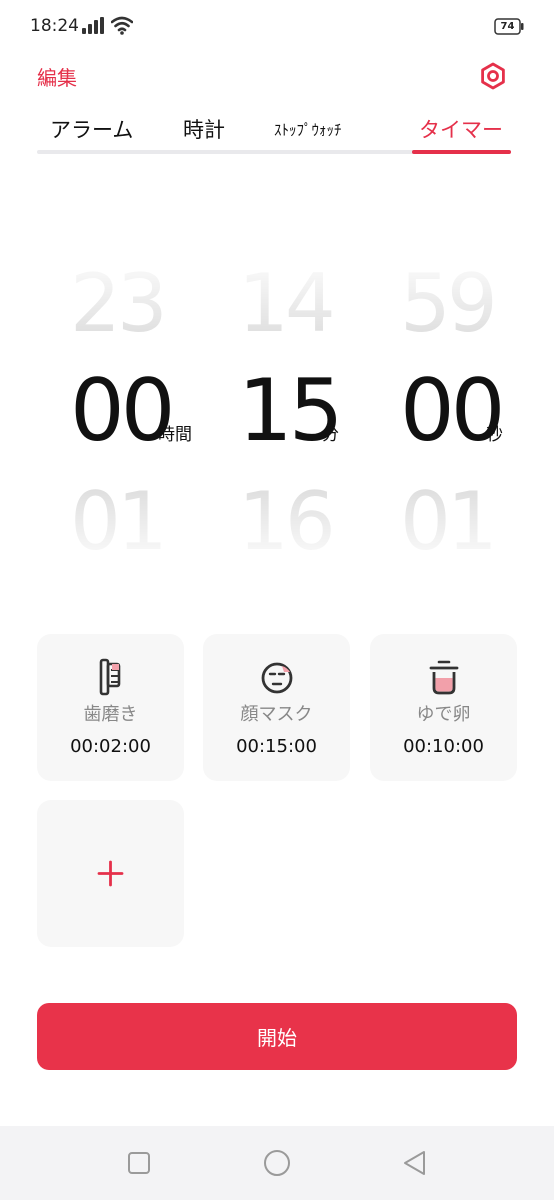 This screenshot has height=1200, width=554. Describe the element at coordinates (277, 1036) in the screenshot. I see `start-button: 開始` at that location.